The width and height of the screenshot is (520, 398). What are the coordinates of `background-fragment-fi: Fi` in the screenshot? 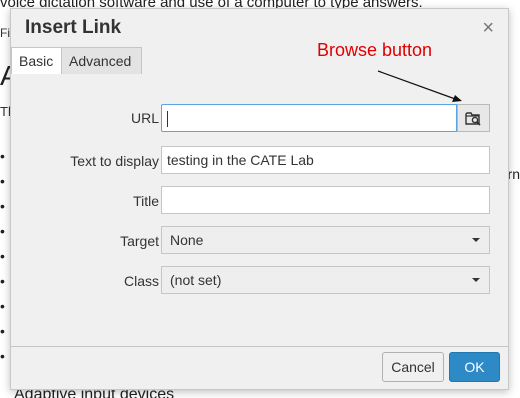 It's located at (5, 33).